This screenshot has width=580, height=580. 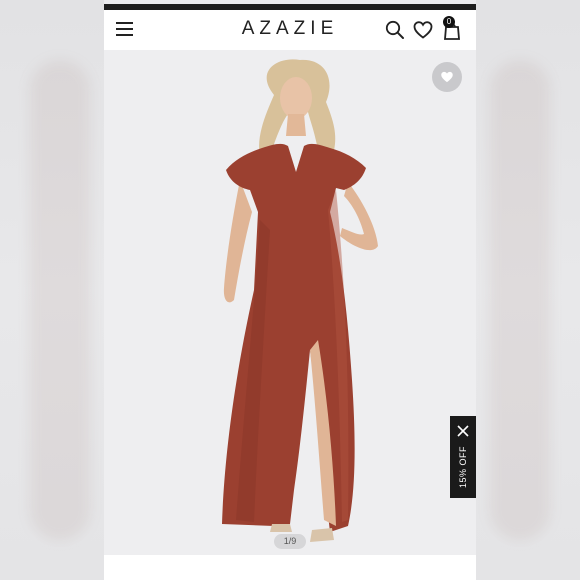 I want to click on close-icon, so click(x=463, y=431).